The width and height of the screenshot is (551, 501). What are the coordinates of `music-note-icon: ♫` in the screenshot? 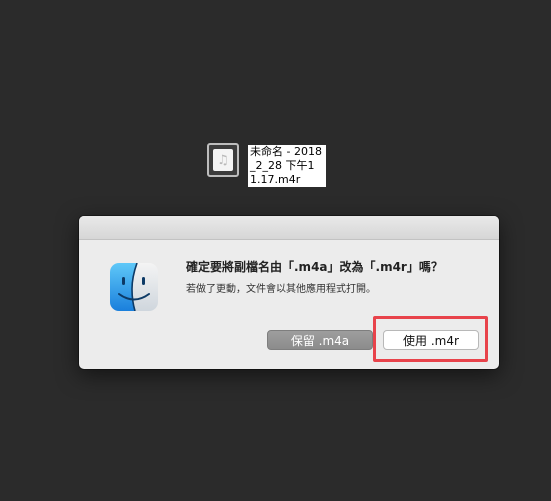 It's located at (223, 160).